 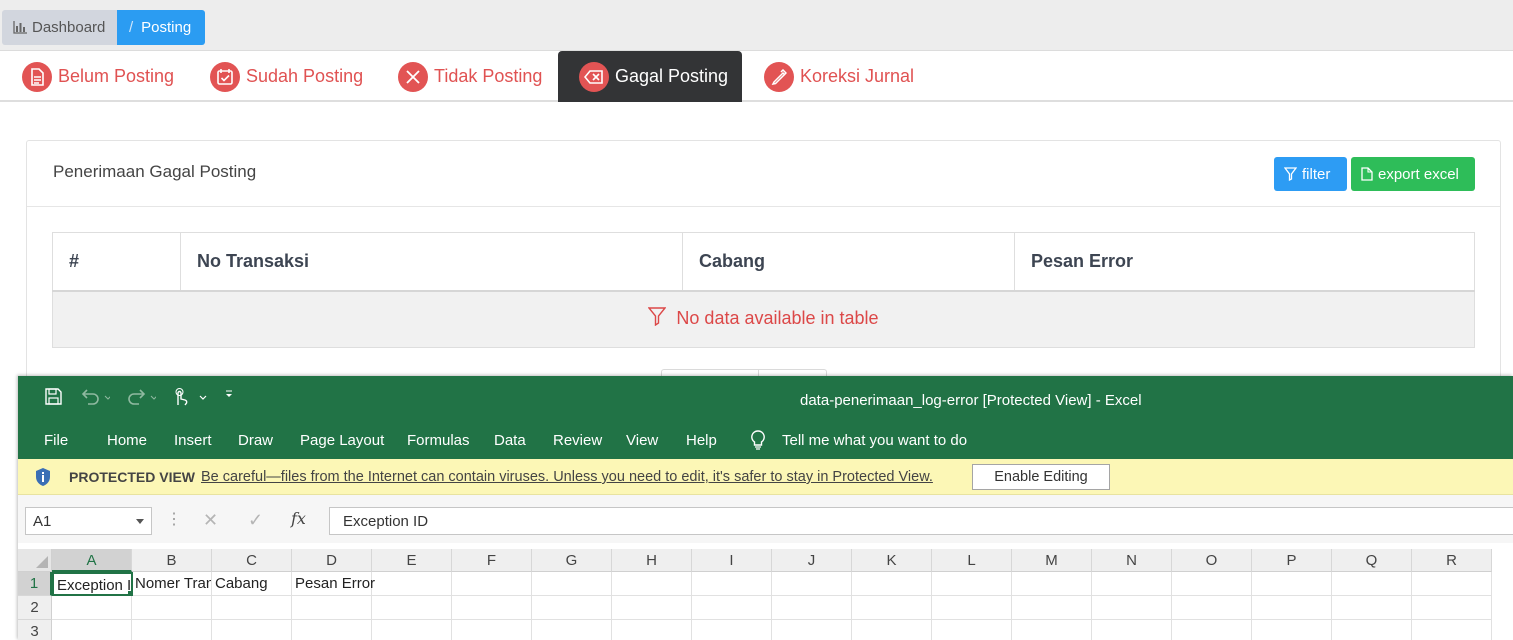 What do you see at coordinates (492, 560) in the screenshot?
I see `column-header-f: F` at bounding box center [492, 560].